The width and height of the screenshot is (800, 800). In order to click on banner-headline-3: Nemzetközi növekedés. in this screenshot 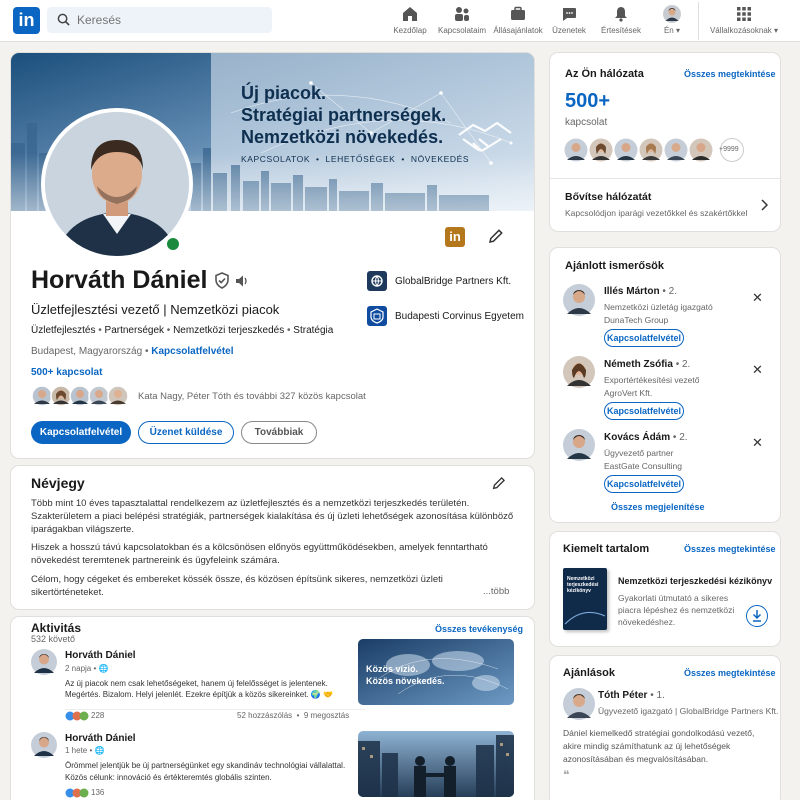, I will do `click(342, 137)`.